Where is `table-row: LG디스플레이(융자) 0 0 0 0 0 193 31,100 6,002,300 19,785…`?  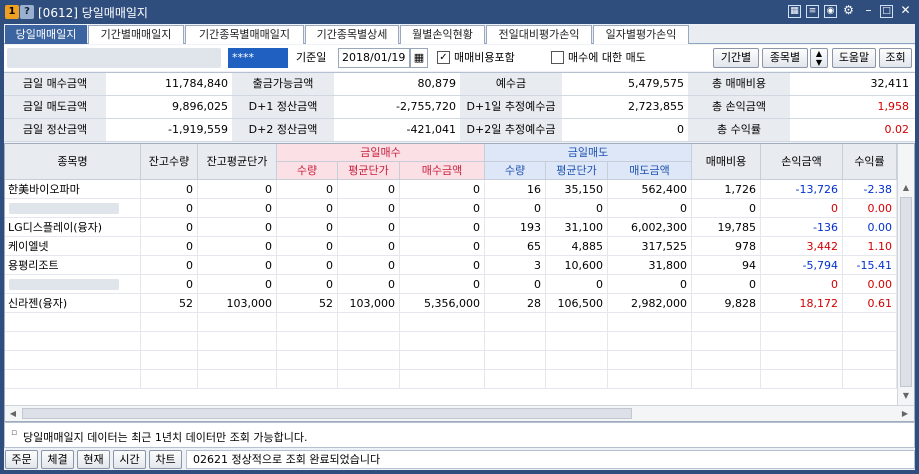
table-row: LG디스플레이(융자) 0 0 0 0 0 193 31,100 6,002,300 19,785… is located at coordinates (451, 227).